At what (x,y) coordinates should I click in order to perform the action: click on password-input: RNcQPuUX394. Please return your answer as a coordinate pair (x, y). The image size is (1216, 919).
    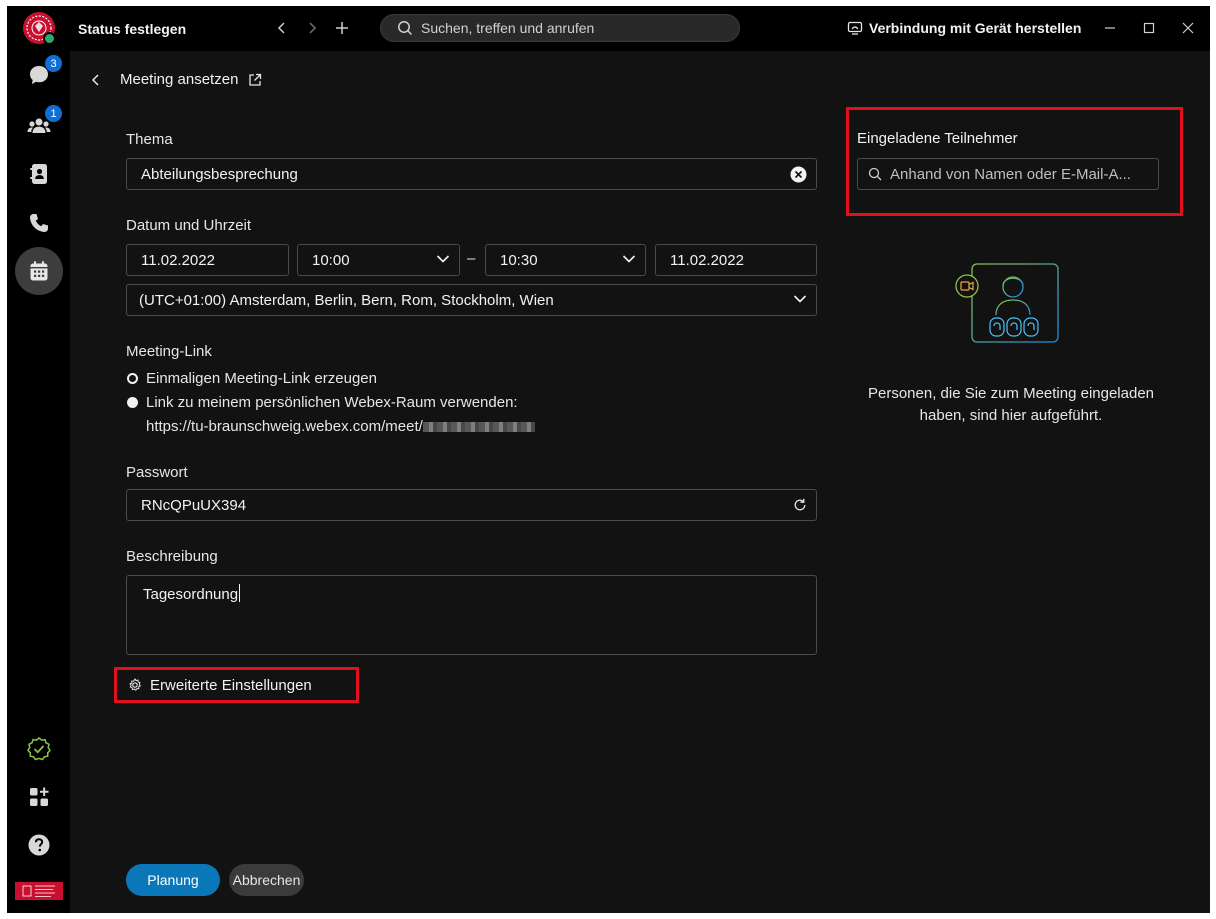
    Looking at the image, I should click on (471, 505).